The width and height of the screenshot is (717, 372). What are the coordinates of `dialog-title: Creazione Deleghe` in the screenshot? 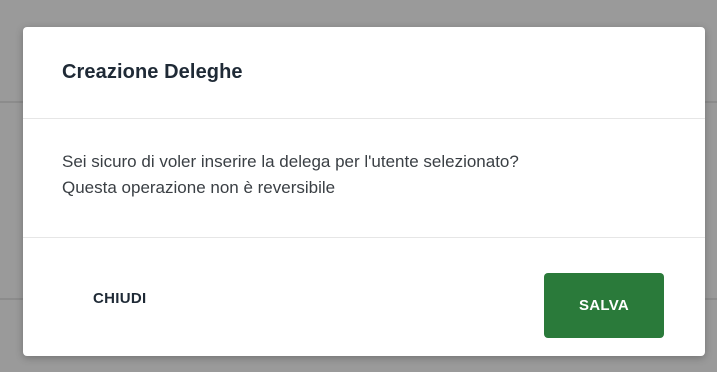 It's located at (152, 72).